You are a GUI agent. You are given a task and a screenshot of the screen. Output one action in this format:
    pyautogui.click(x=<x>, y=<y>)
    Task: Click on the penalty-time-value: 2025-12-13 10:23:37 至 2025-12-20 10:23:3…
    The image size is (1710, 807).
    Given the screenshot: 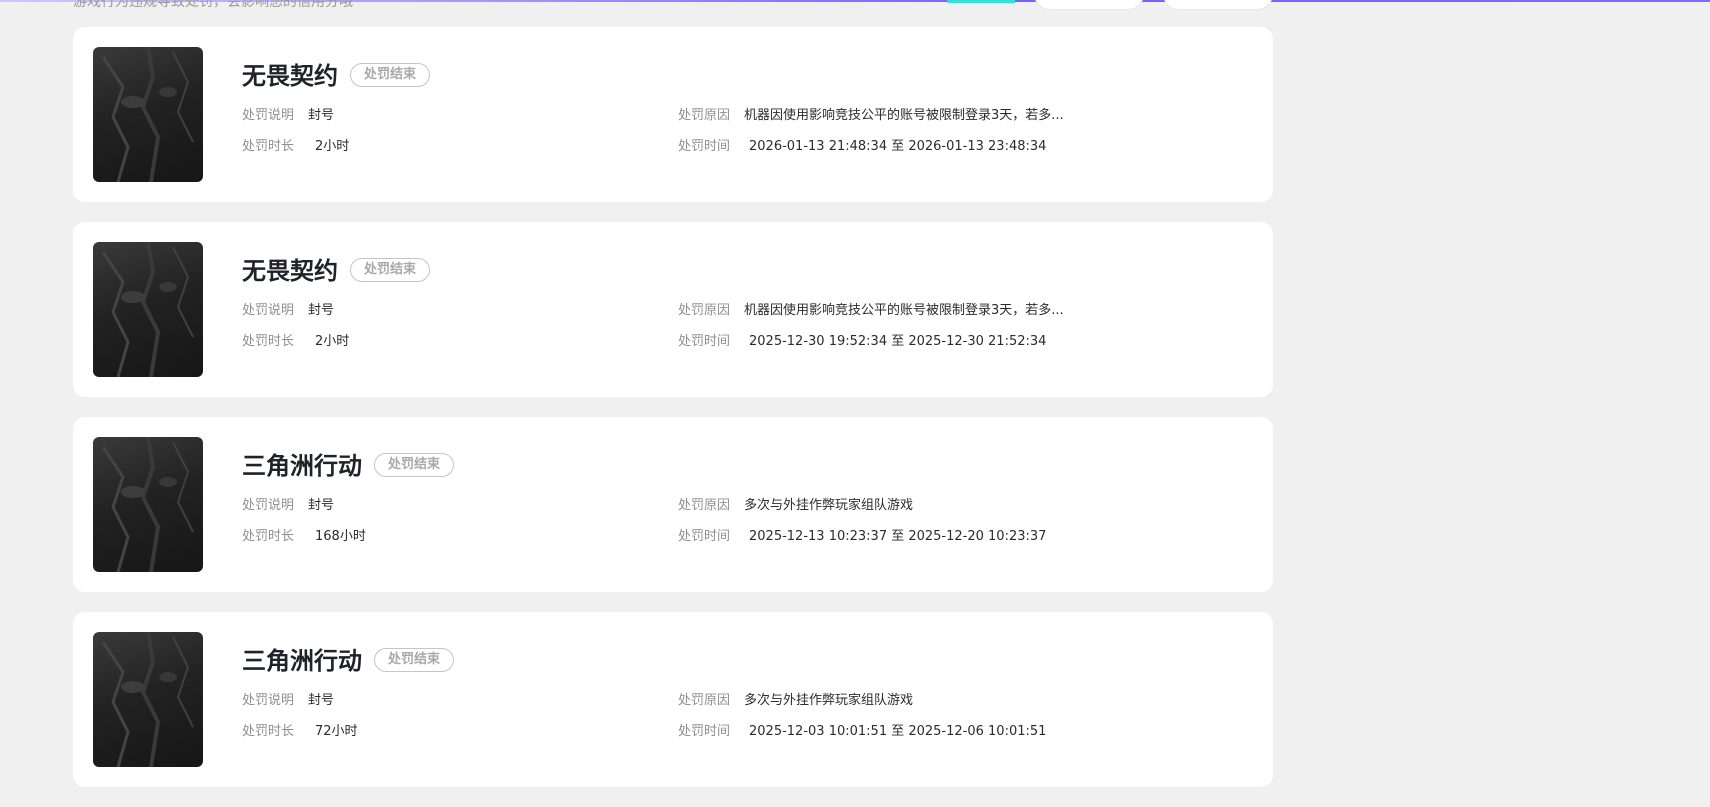 What is the action you would take?
    pyautogui.click(x=898, y=536)
    